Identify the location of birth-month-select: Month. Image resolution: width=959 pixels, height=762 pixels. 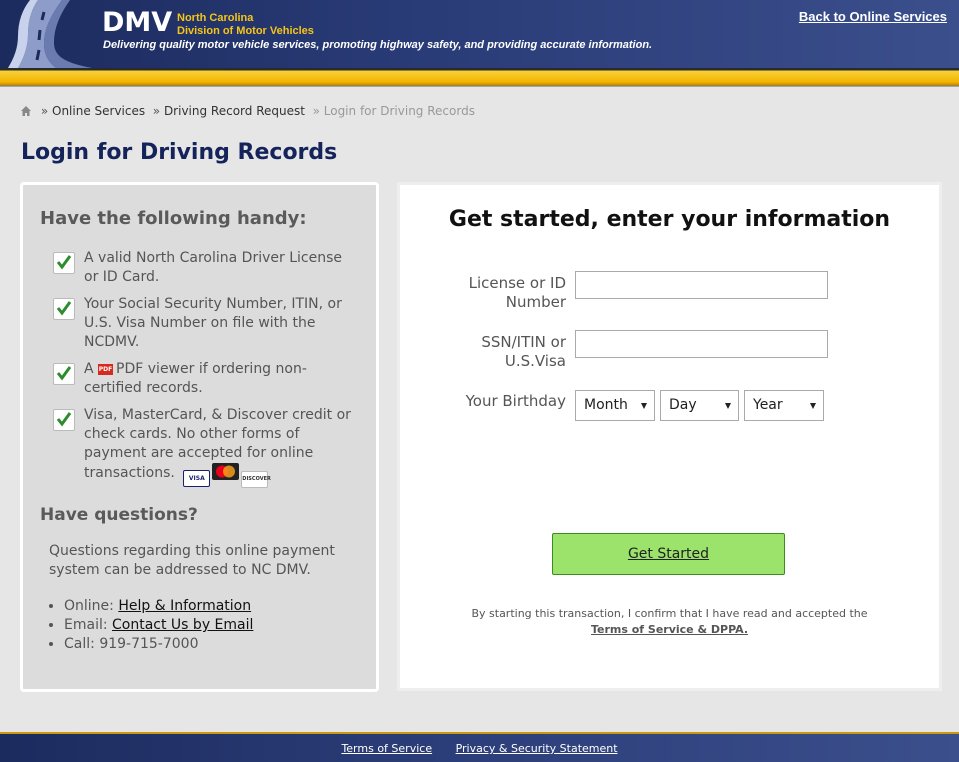
(615, 405).